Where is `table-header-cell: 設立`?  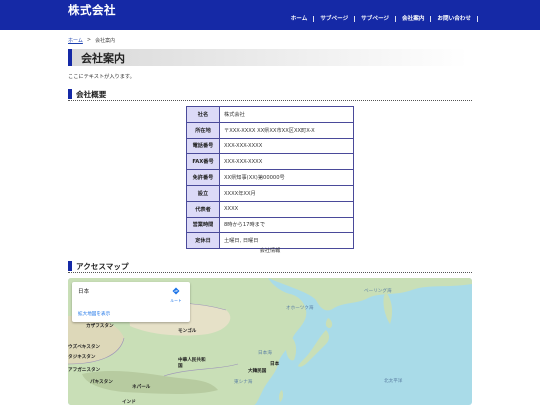
table-header-cell: 設立 is located at coordinates (203, 193).